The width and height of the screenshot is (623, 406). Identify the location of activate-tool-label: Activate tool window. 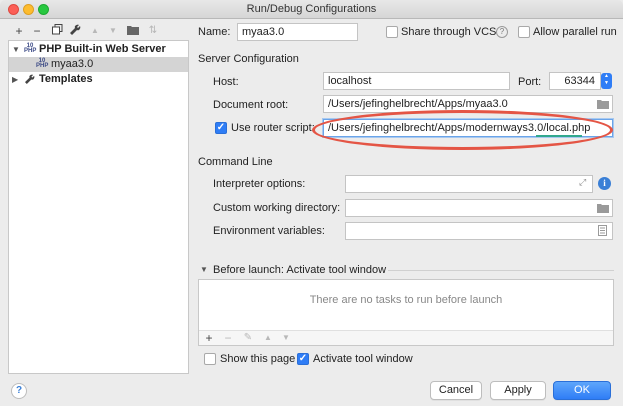
(363, 359).